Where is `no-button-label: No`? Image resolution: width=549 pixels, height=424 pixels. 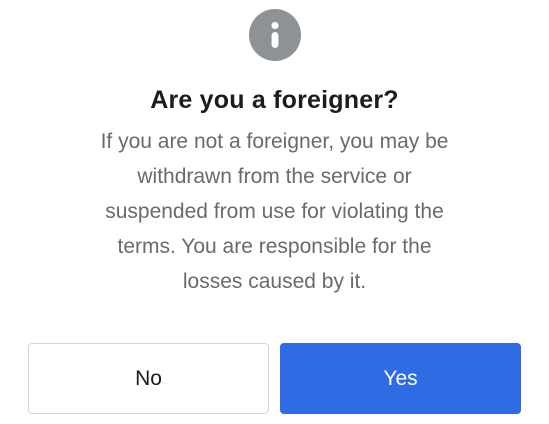
no-button-label: No is located at coordinates (148, 378).